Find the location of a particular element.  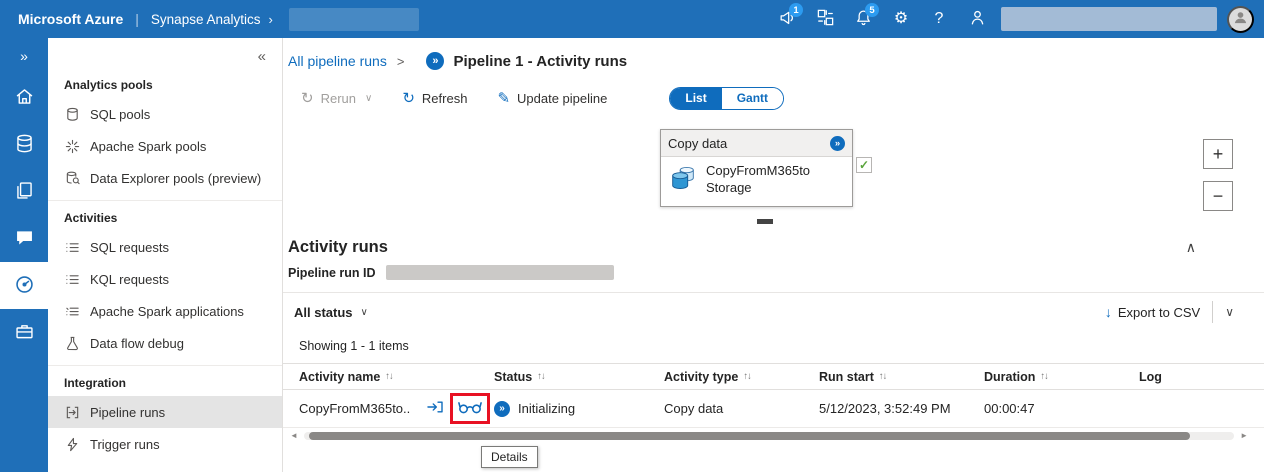

sidebar-item-sql-requests: SQL requests is located at coordinates (165, 247).